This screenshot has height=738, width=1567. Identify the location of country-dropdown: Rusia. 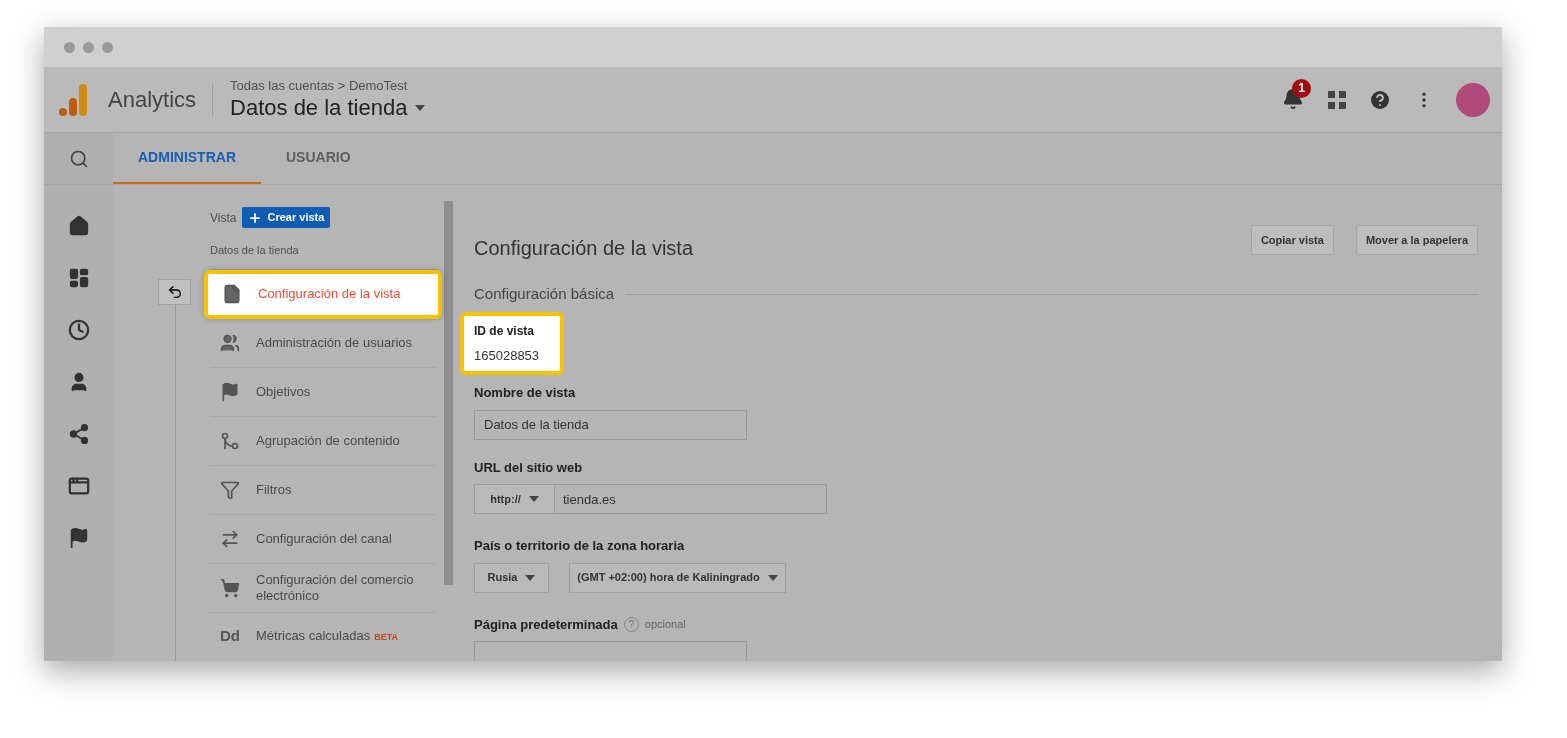
(511, 577).